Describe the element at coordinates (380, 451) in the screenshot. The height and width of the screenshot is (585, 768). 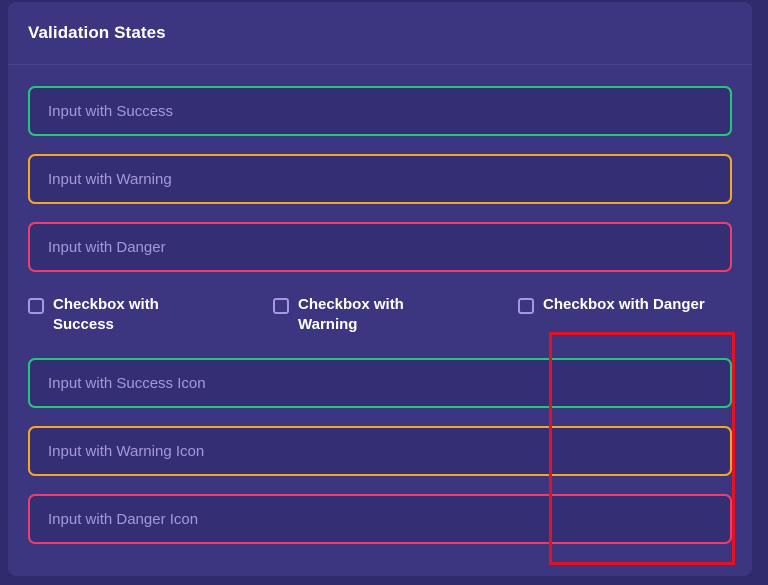
I see `input-with-warning-icon` at that location.